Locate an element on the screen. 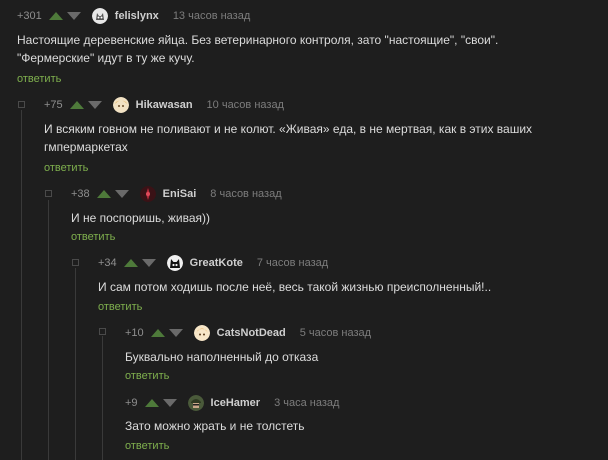 The image size is (608, 460). comment-text: И не поспоришь, живая)) is located at coordinates (140, 218).